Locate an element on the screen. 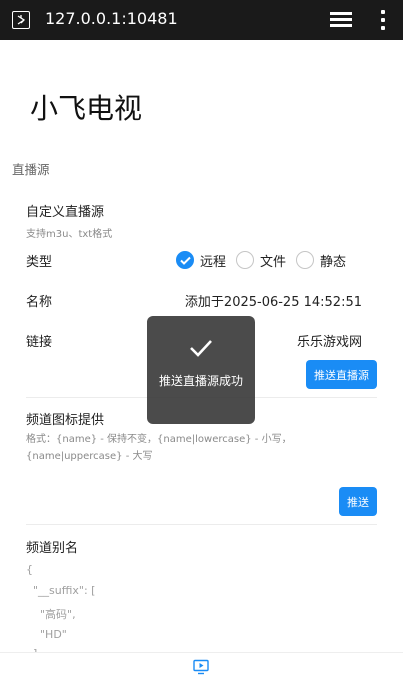  type-option-static: 静态 is located at coordinates (321, 260).